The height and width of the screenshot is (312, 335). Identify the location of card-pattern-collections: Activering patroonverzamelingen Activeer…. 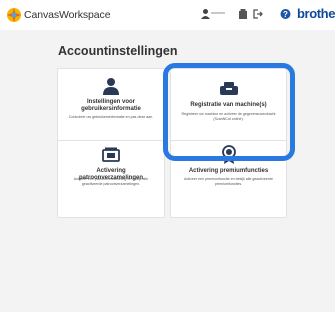
(111, 179).